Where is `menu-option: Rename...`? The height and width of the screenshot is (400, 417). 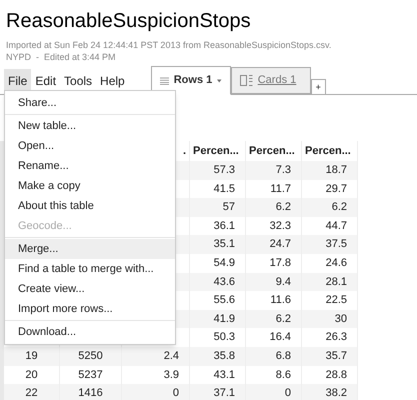
menu-option: Rename... is located at coordinates (90, 166).